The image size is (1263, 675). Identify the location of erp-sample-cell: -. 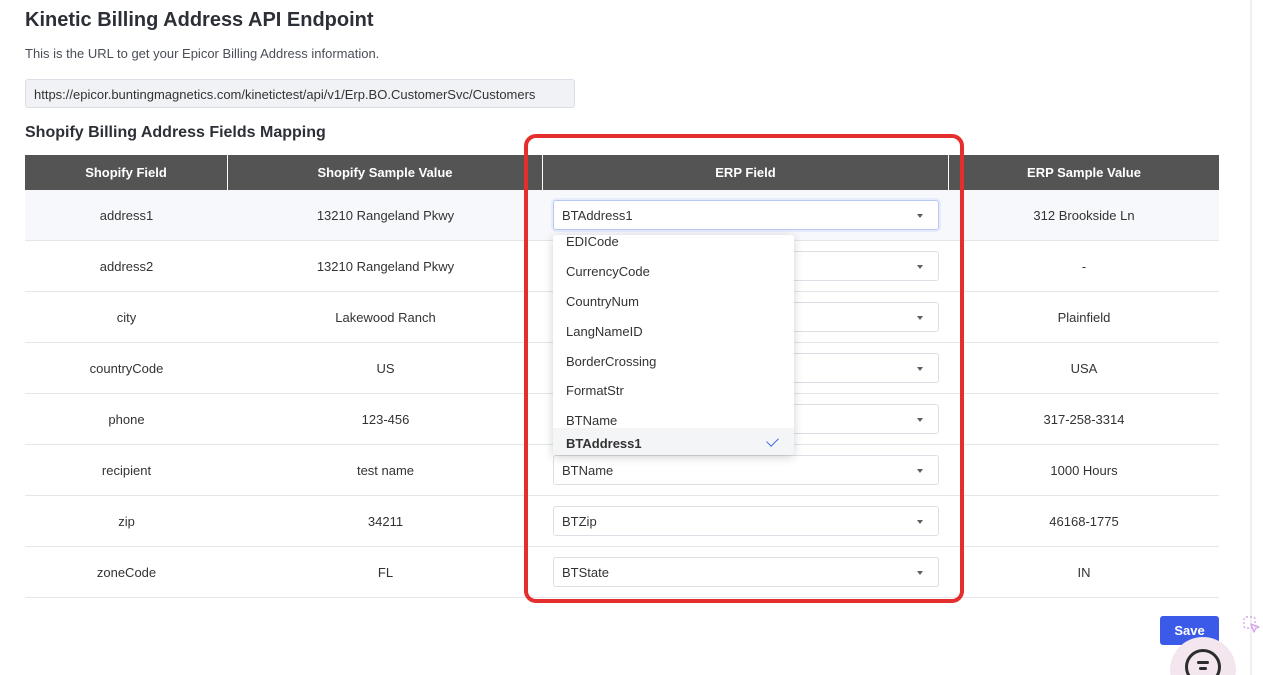
(1084, 266).